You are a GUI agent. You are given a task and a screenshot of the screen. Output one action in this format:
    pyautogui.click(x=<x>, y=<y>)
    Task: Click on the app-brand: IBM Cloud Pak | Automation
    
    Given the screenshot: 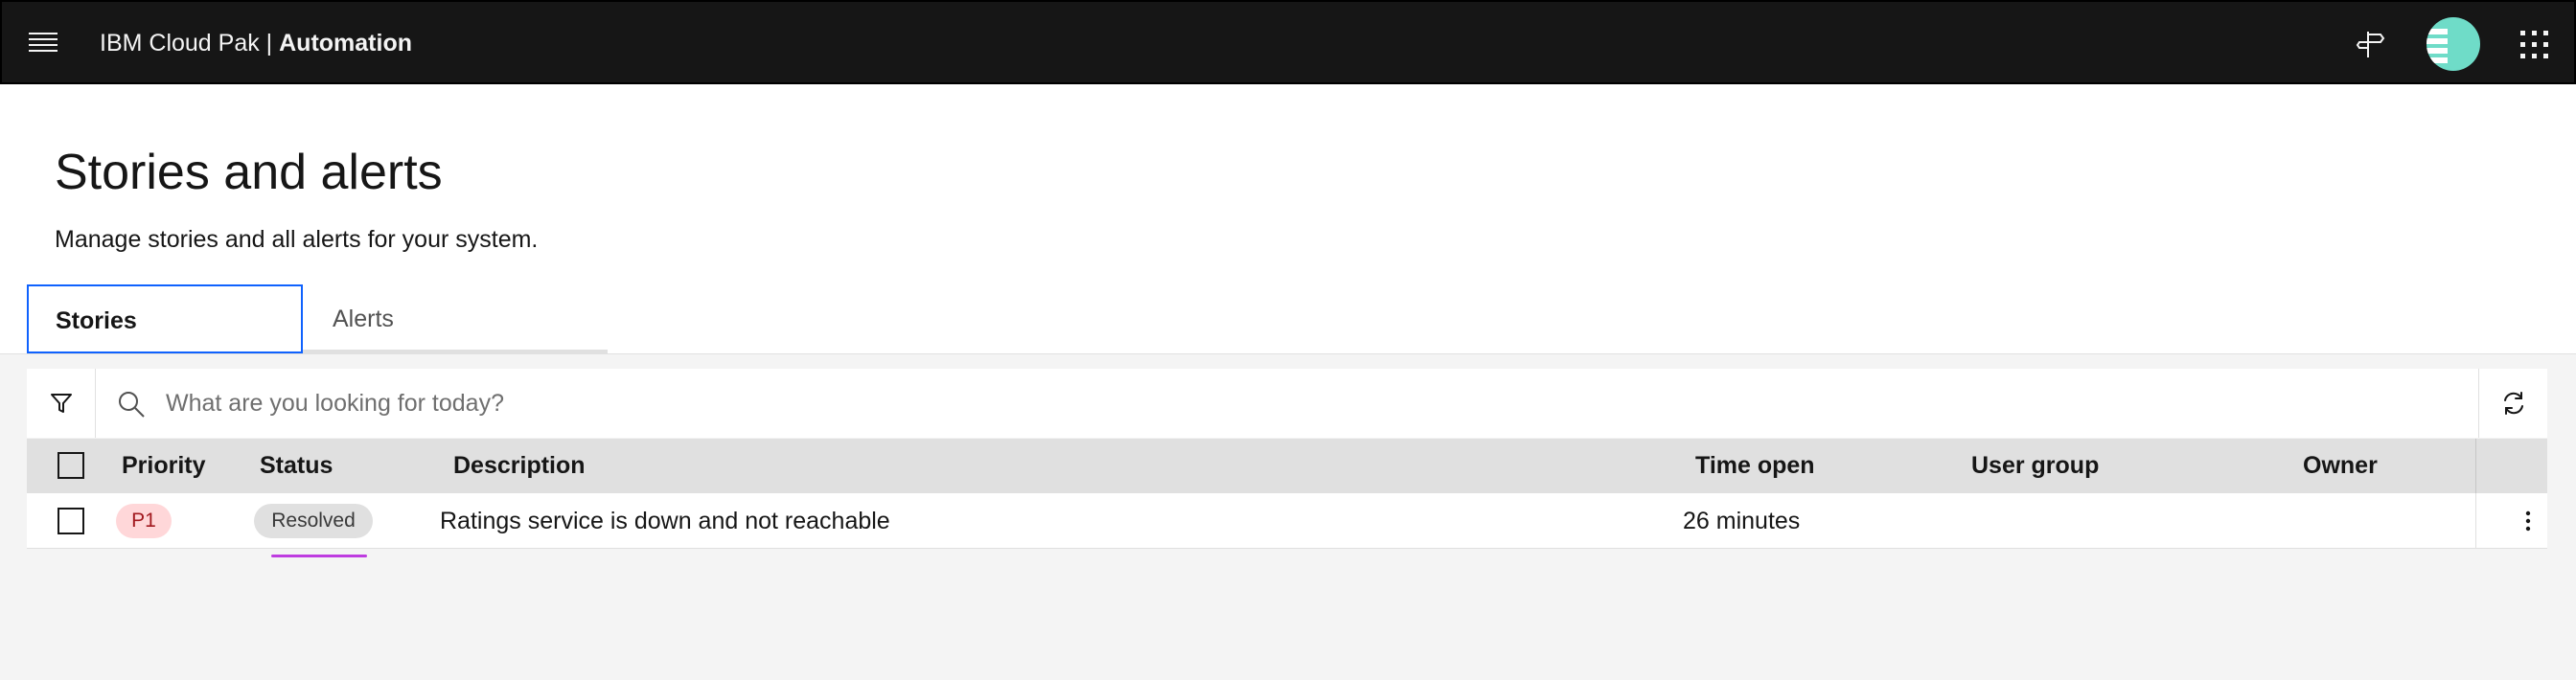 What is the action you would take?
    pyautogui.click(x=256, y=43)
    